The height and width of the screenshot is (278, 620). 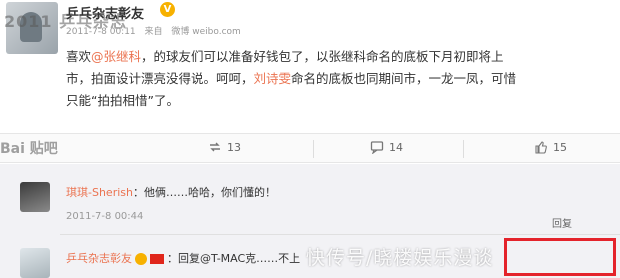 I want to click on repost-count: 13, so click(x=234, y=147).